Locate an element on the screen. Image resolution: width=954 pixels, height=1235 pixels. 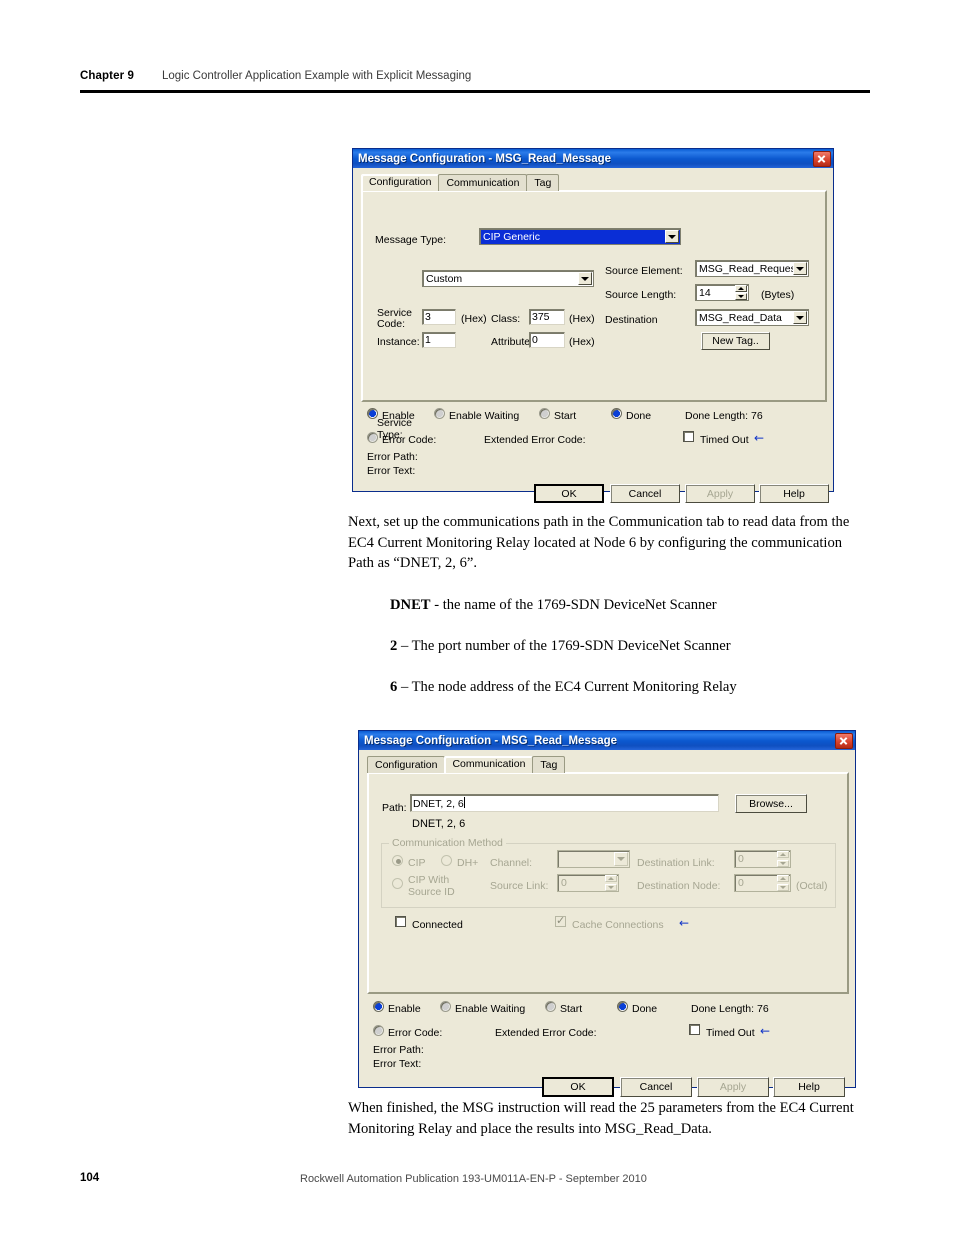
source-element-value: MSG_Read_Request is located at coordinates (752, 268).